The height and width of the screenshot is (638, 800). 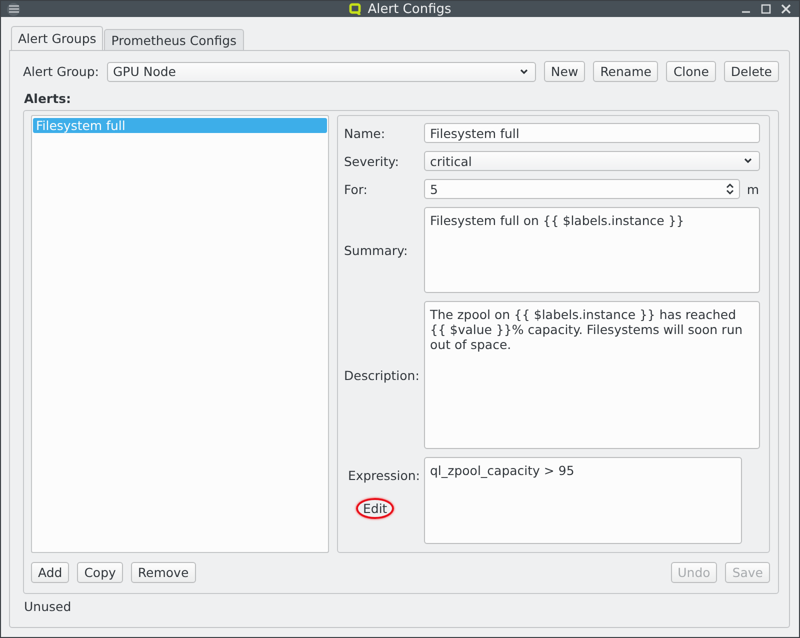 I want to click on alert-group-label: Alert Group:, so click(x=61, y=71).